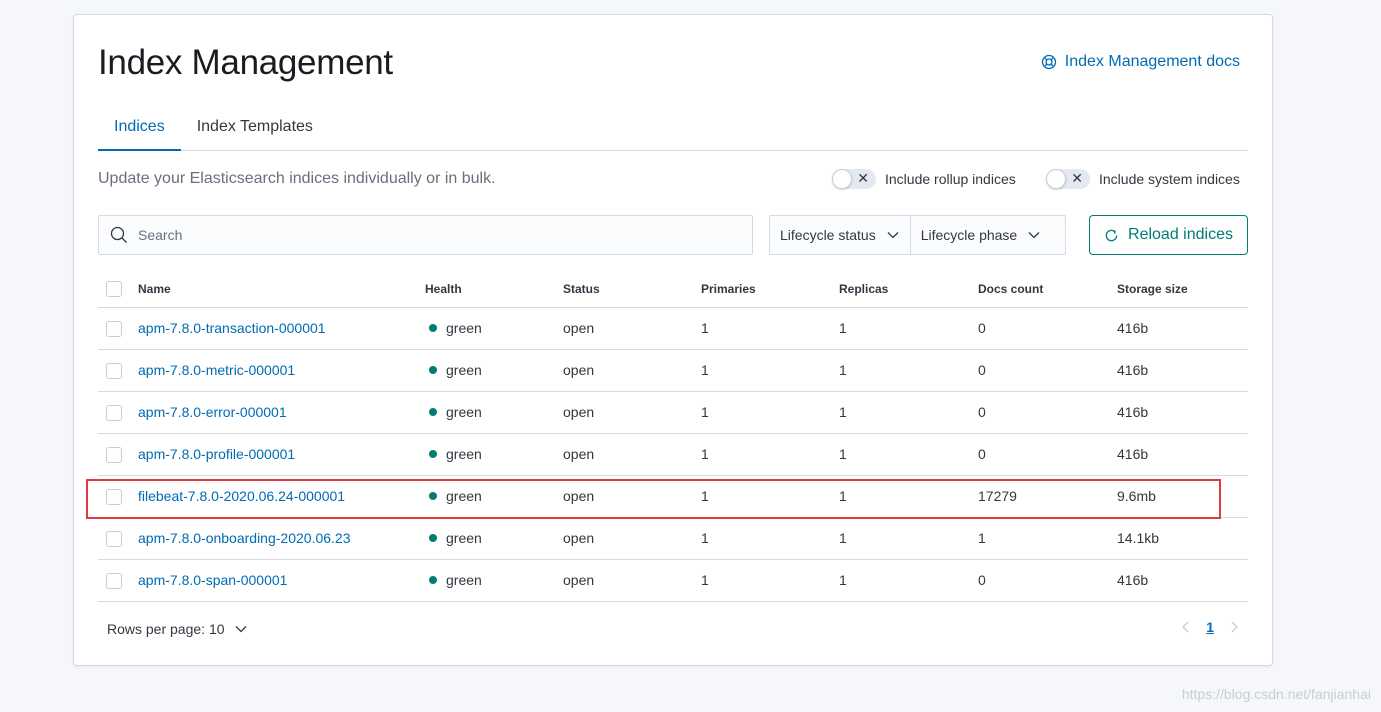  What do you see at coordinates (828, 235) in the screenshot?
I see `filter-lifecycle-status-label: Lifecycle status` at bounding box center [828, 235].